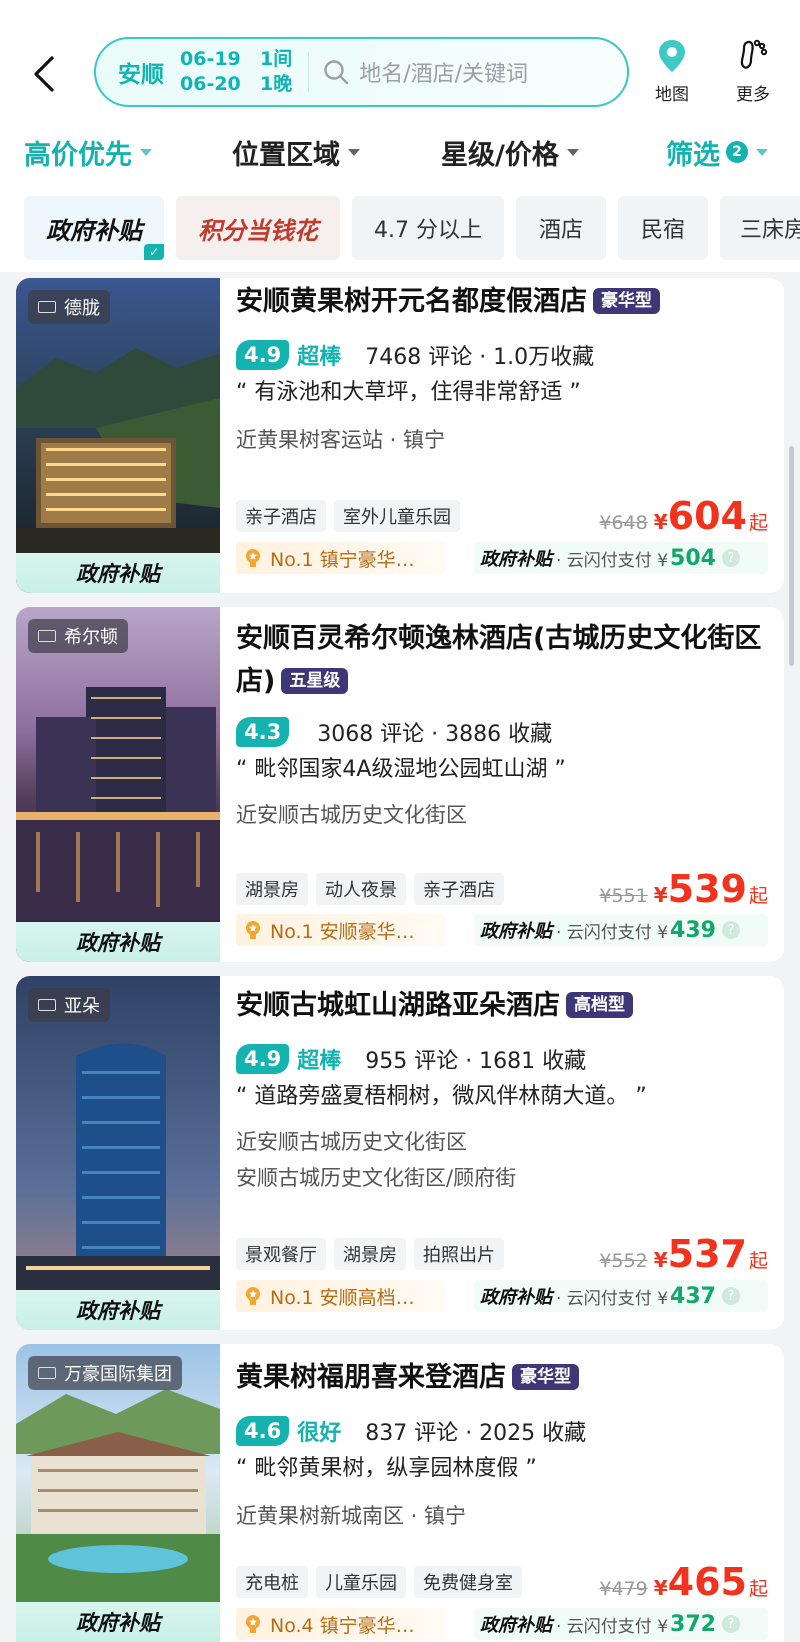 This screenshot has height=1642, width=800. Describe the element at coordinates (480, 357) in the screenshot. I see `review-count: 7468 评论 · 1.0万收藏` at that location.